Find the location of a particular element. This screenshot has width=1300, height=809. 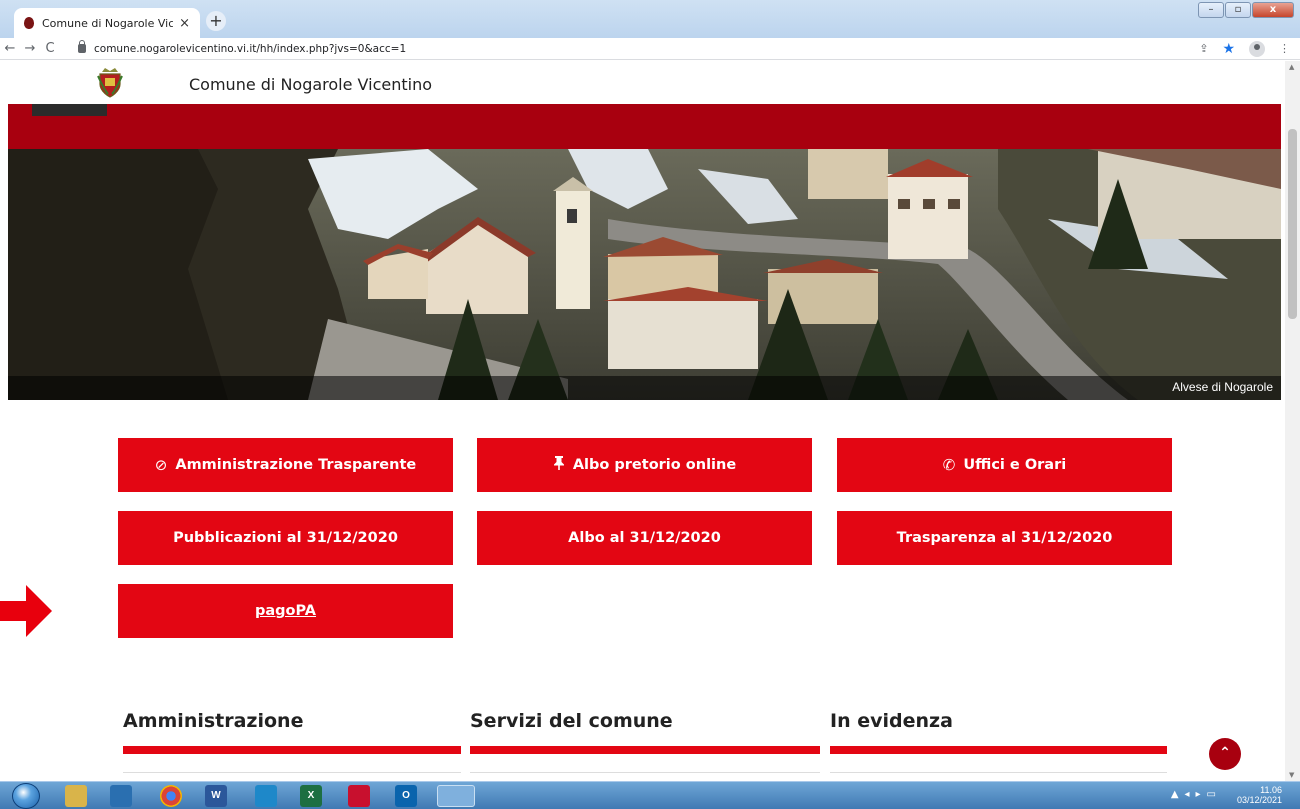

hero-caption: Alvese di Nogarole is located at coordinates (1222, 387).